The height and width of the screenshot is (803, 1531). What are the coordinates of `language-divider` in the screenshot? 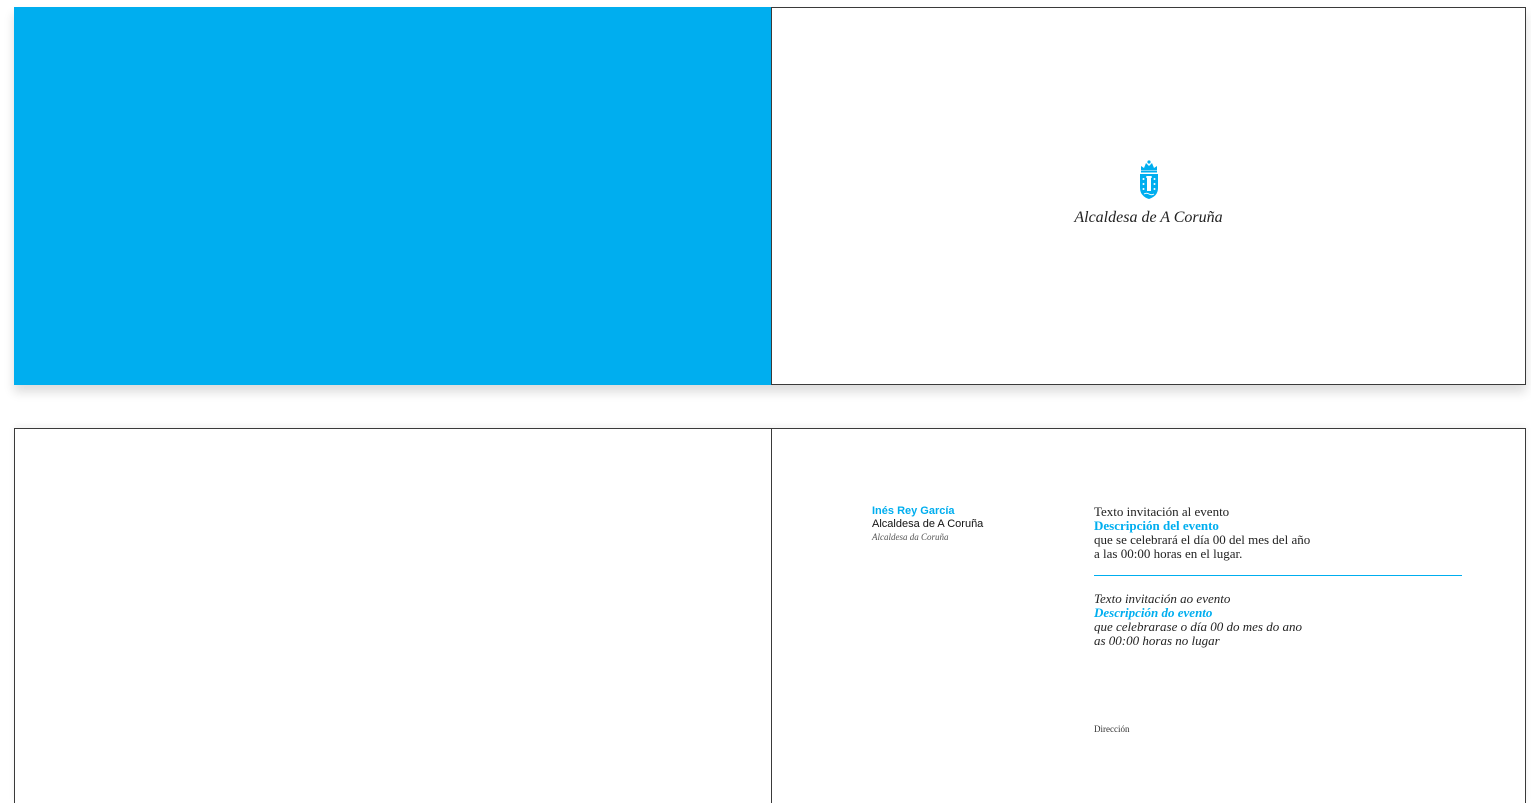 It's located at (1278, 575).